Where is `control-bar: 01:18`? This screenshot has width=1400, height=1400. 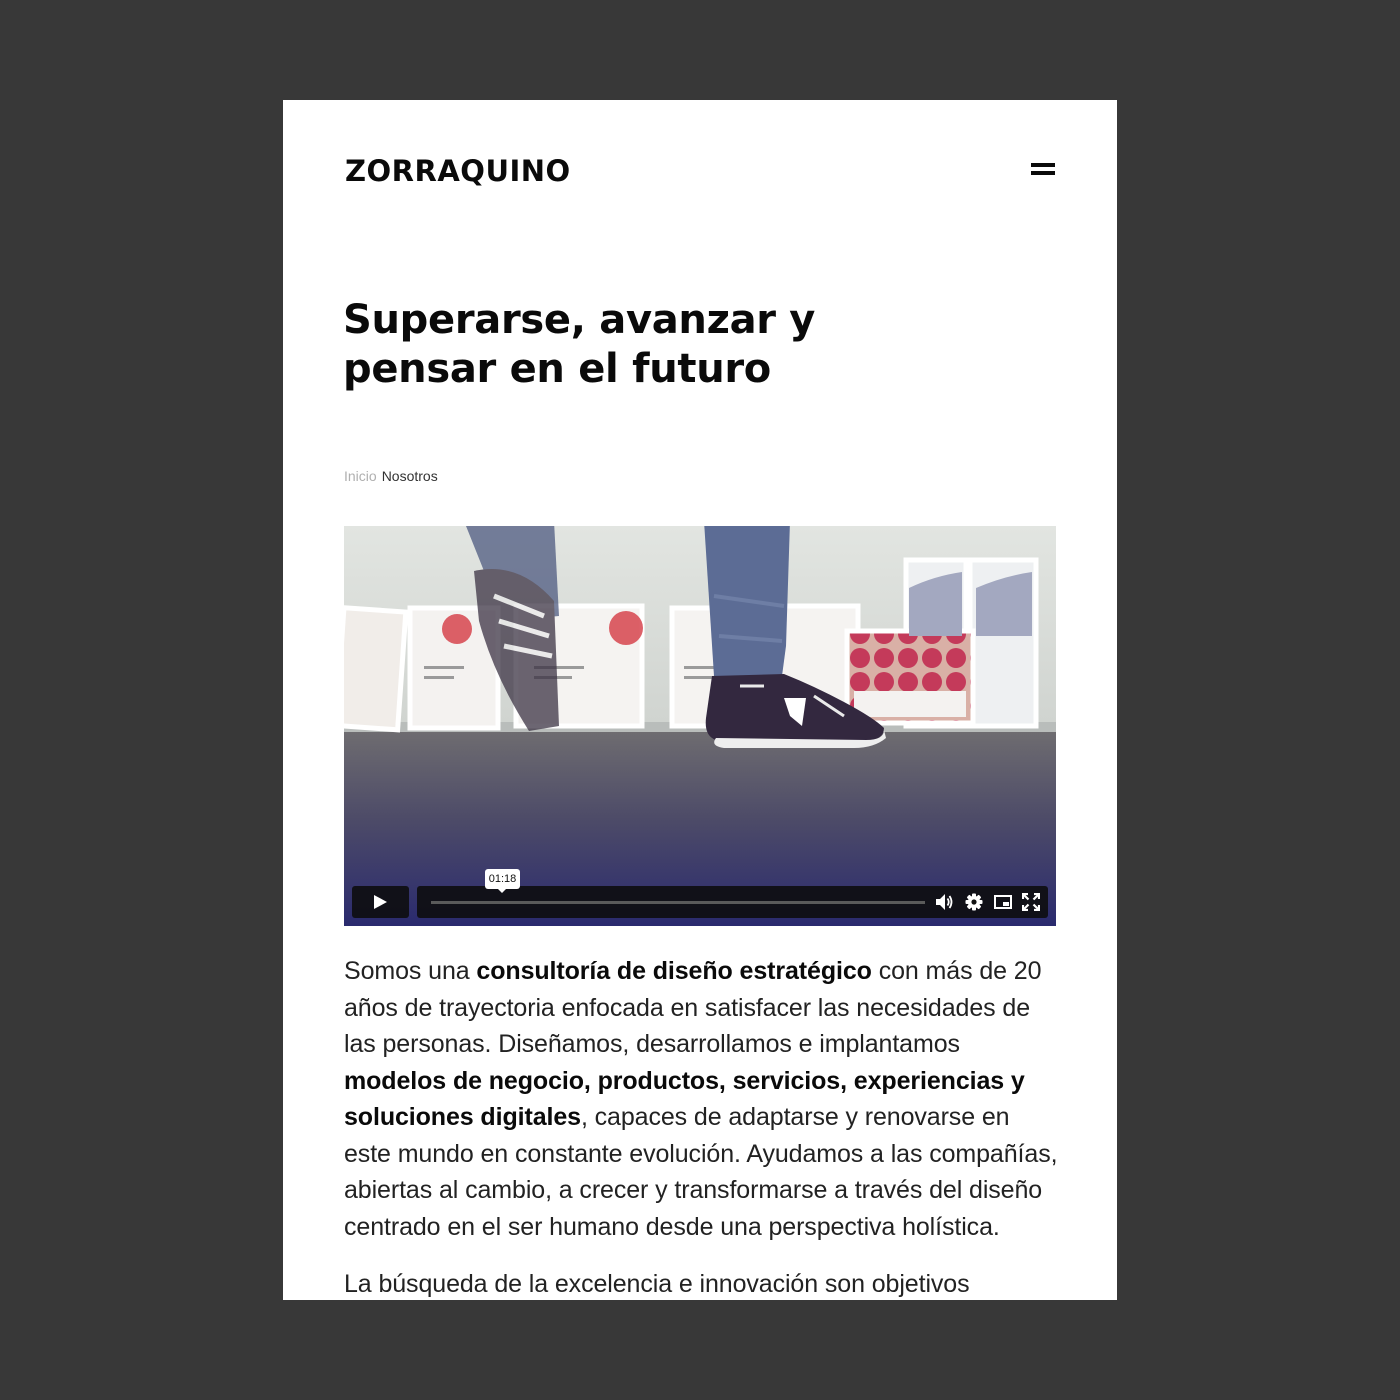
control-bar: 01:18 is located at coordinates (732, 893).